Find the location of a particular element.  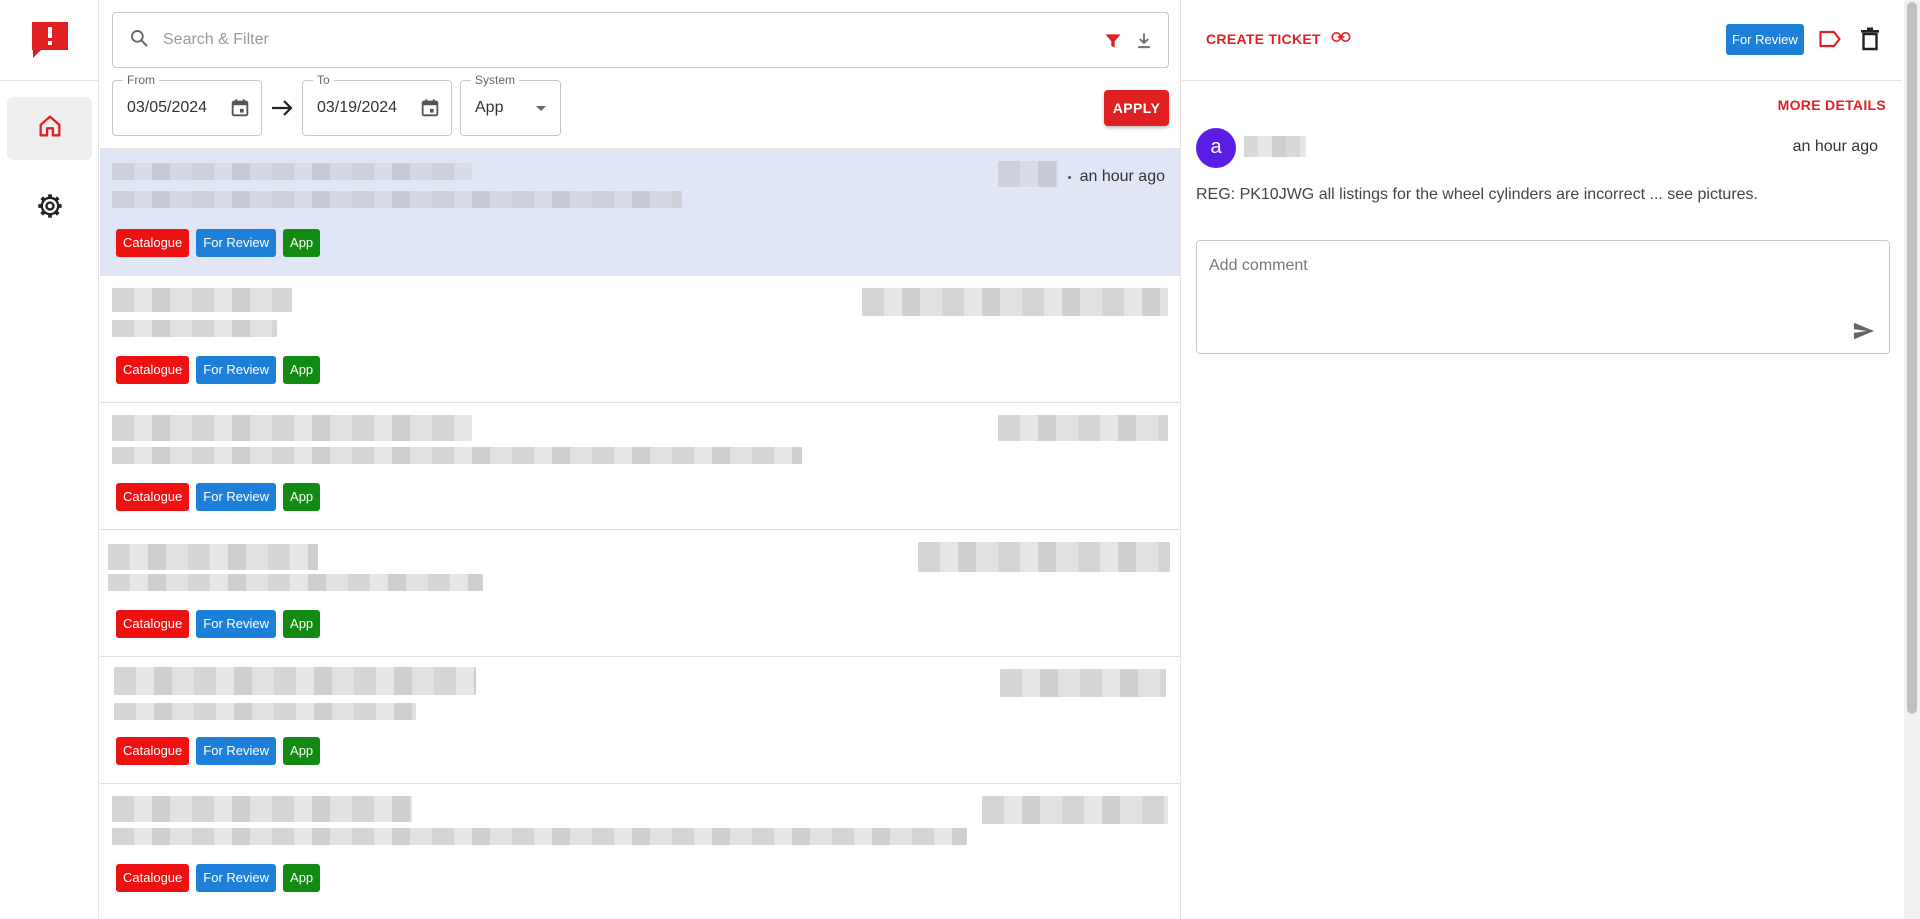

from-label: From is located at coordinates (141, 80).